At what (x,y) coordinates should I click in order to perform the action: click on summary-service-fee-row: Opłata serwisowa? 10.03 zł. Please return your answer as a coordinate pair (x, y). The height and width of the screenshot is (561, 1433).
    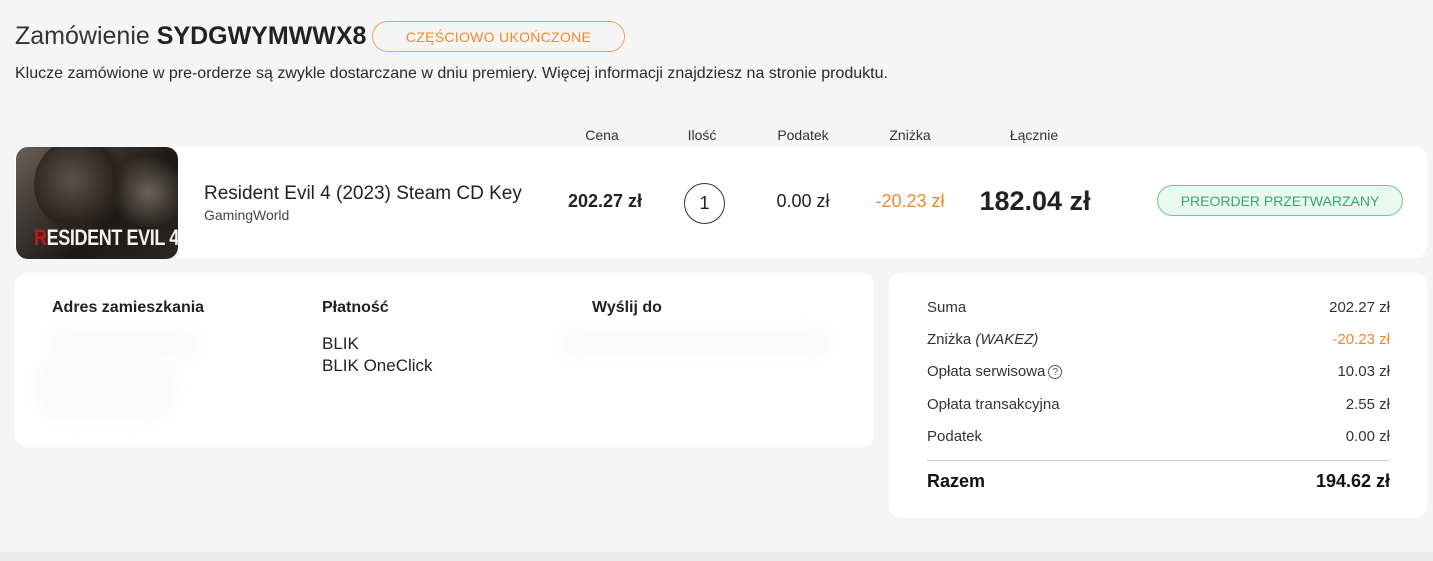
    Looking at the image, I should click on (1158, 371).